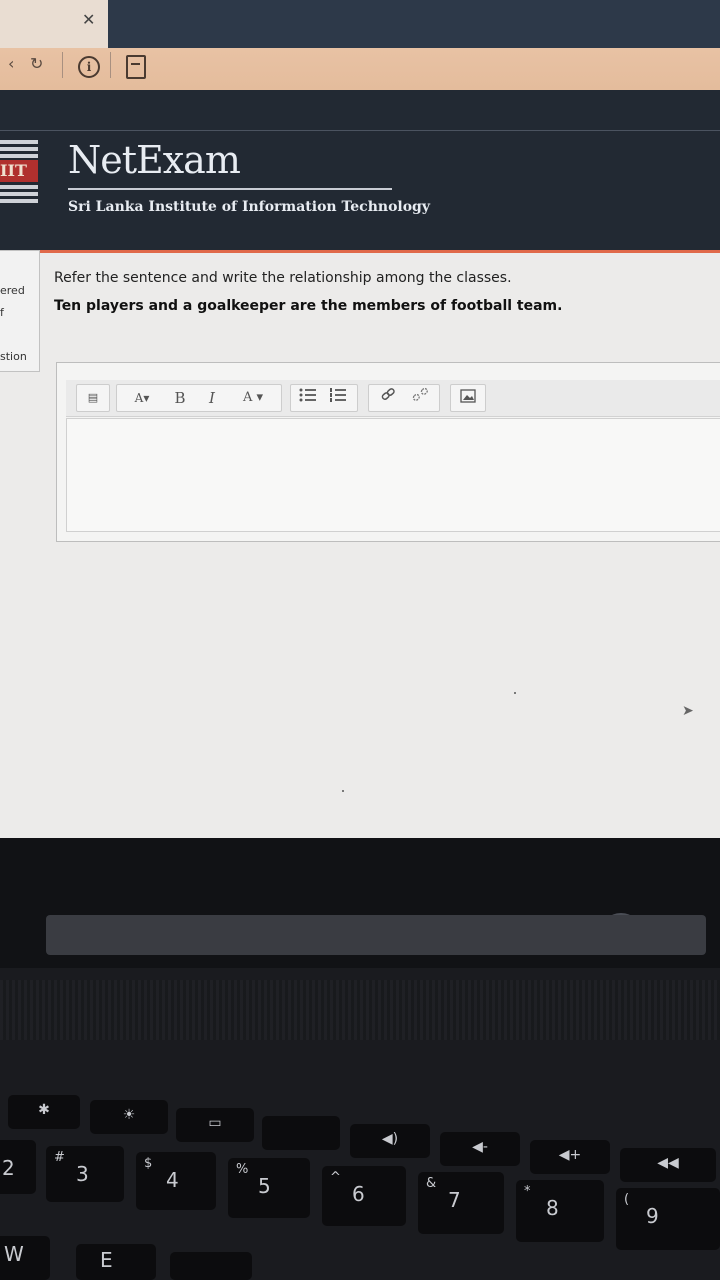 This screenshot has width=720, height=1280. What do you see at coordinates (393, 475) in the screenshot?
I see `answer-text-area` at bounding box center [393, 475].